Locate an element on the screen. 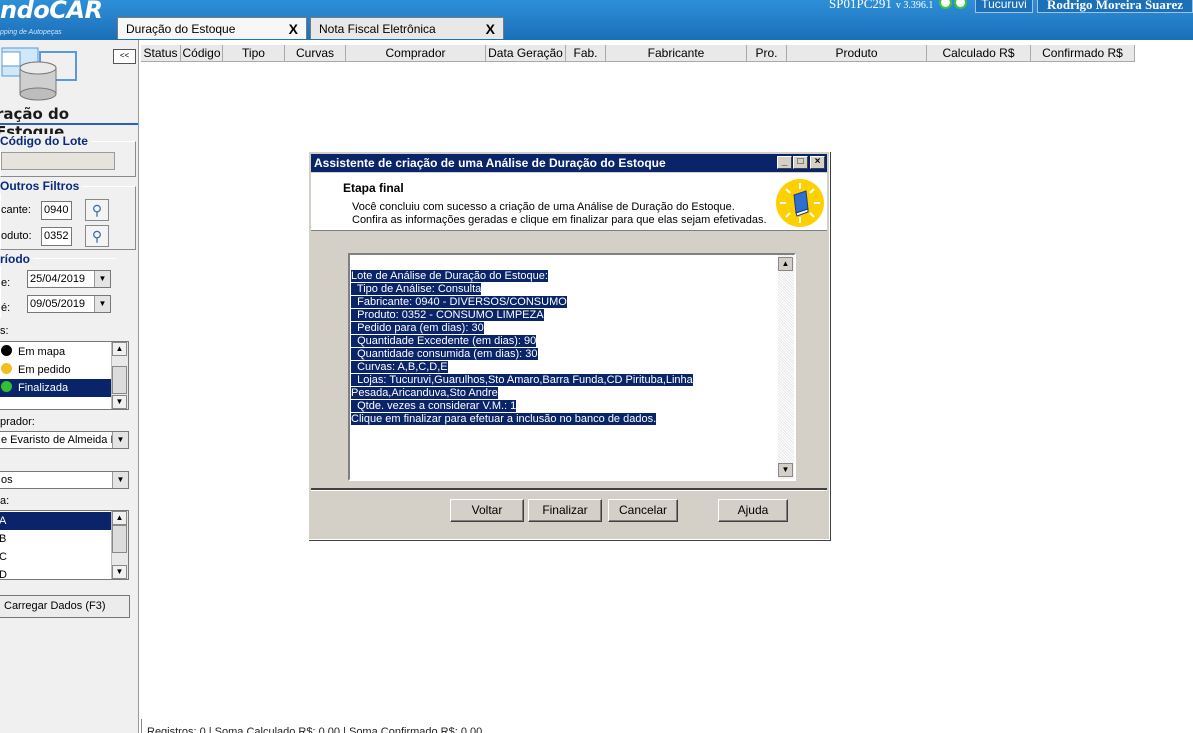 This screenshot has width=1193, height=733. summary-line: Lote de Análise de Duração do Estoque: is located at coordinates (449, 276).